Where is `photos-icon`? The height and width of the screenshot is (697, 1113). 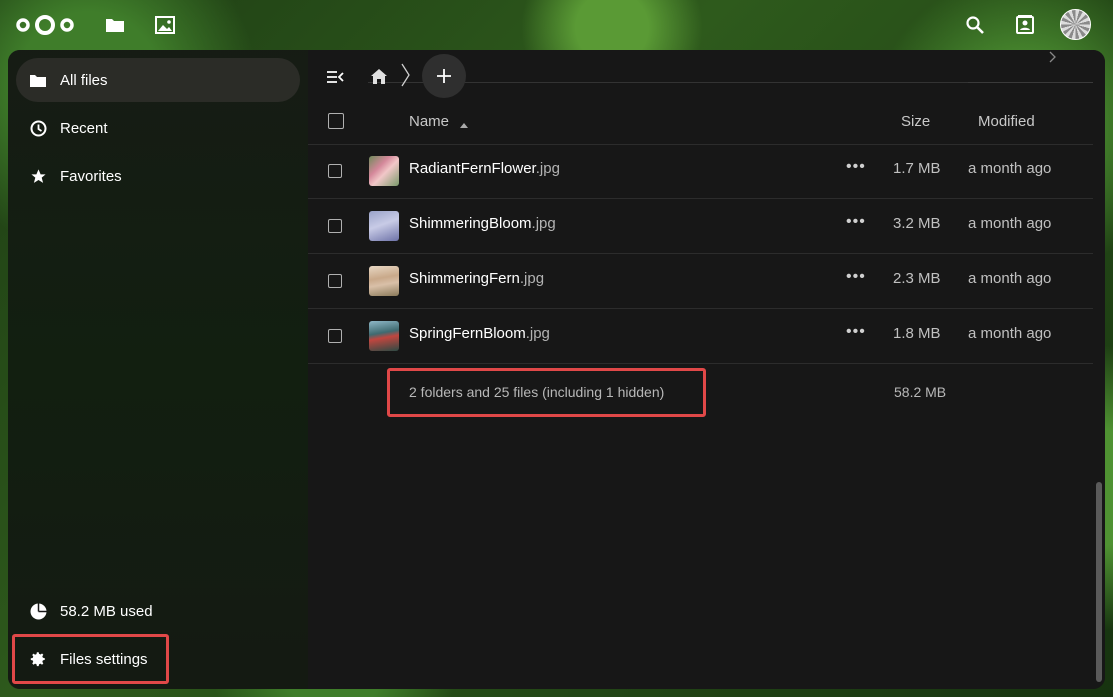 photos-icon is located at coordinates (165, 25).